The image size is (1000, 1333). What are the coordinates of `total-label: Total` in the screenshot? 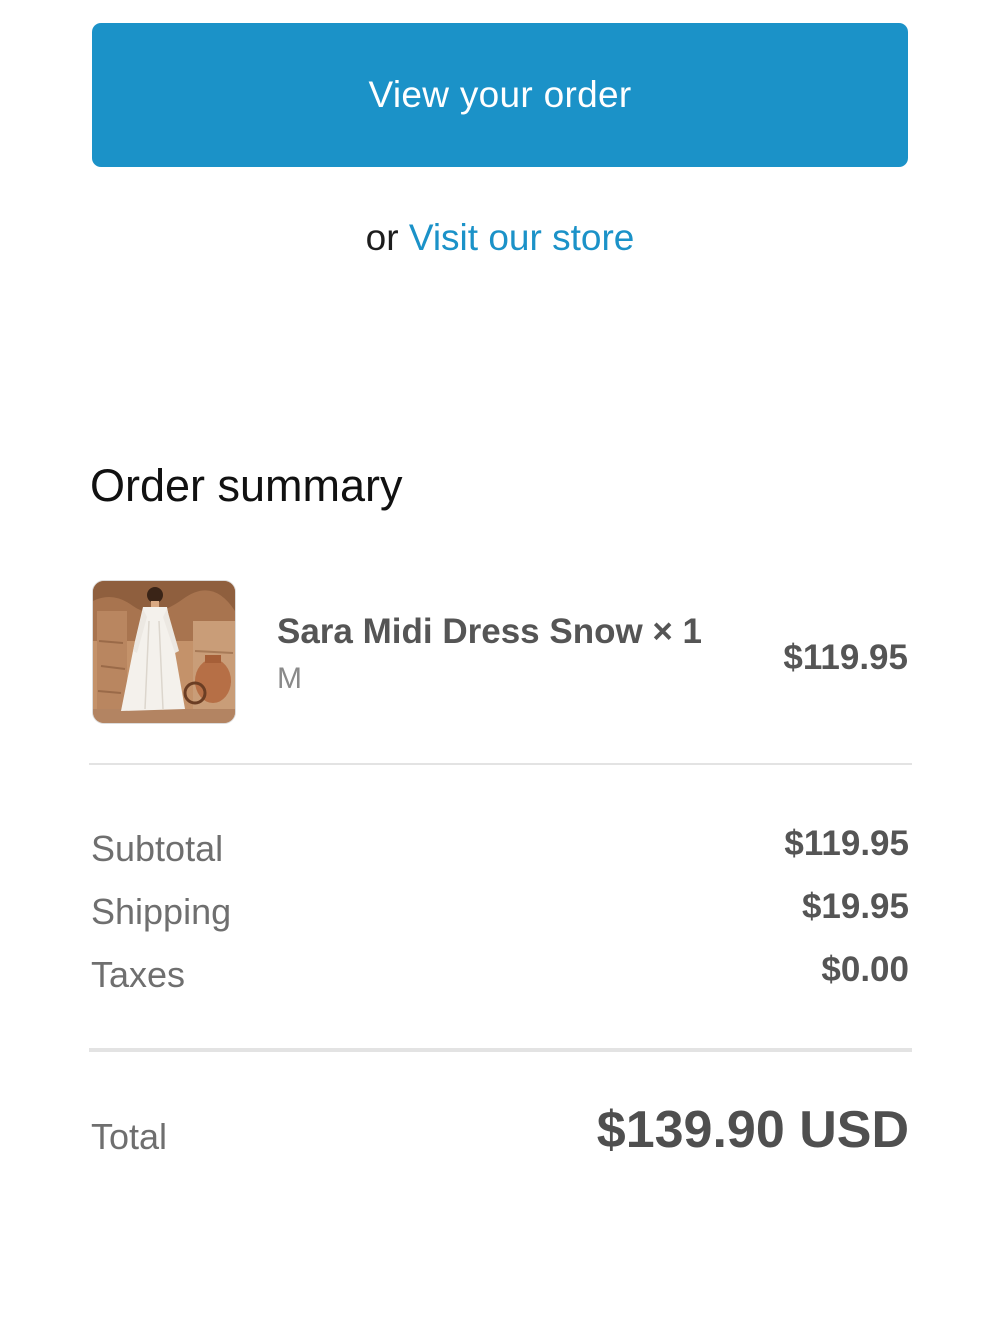 It's located at (129, 1136).